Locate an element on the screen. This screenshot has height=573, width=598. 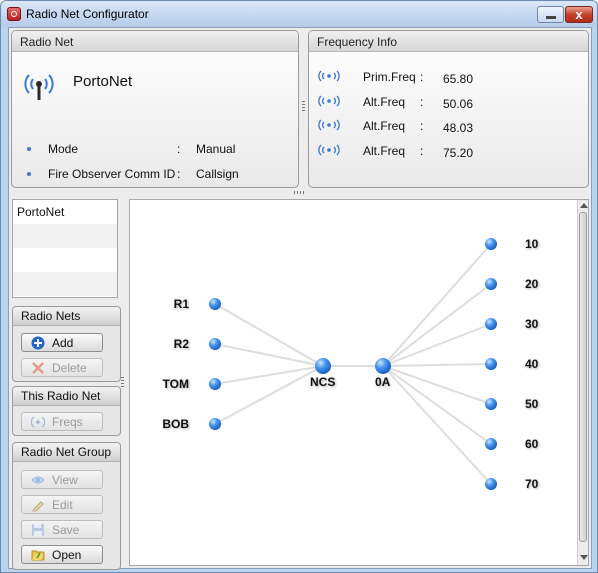
graph-node-label: BOB is located at coordinates (175, 424).